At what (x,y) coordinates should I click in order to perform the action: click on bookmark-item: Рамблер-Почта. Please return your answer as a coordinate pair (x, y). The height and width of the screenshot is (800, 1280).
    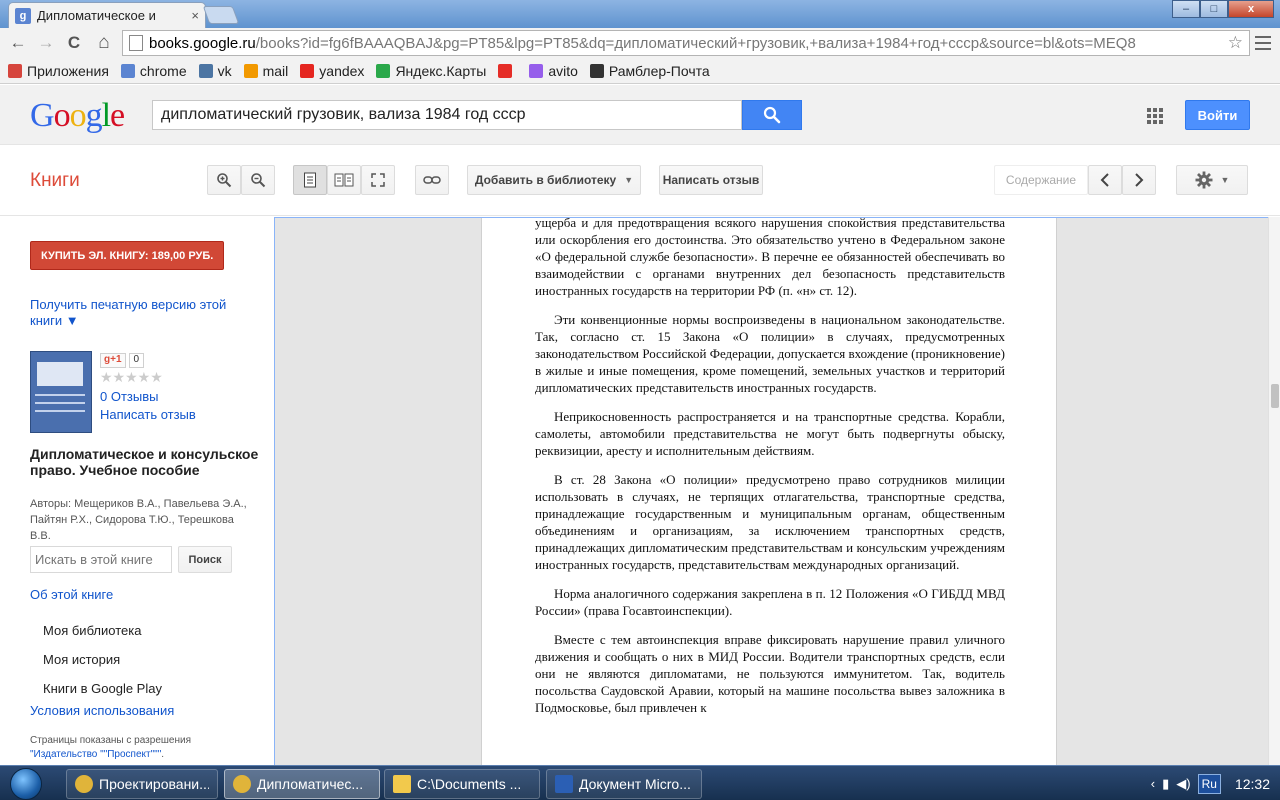
    Looking at the image, I should click on (649, 70).